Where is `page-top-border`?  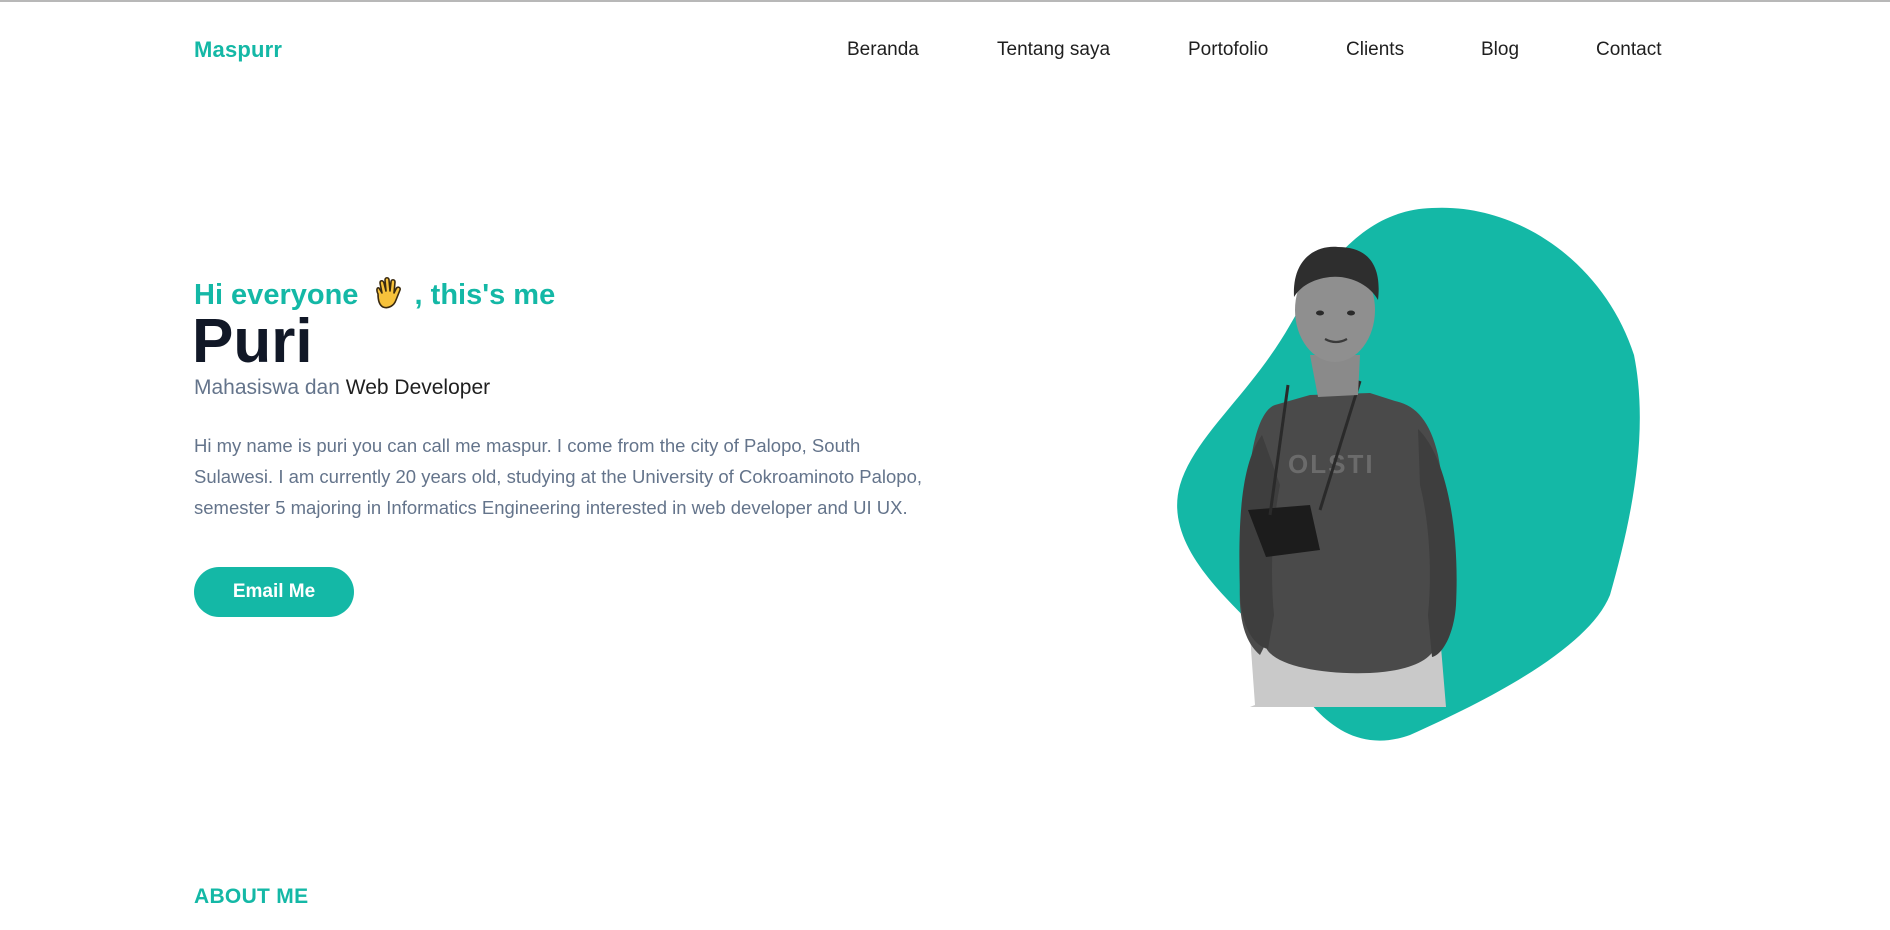
page-top-border is located at coordinates (945, 1).